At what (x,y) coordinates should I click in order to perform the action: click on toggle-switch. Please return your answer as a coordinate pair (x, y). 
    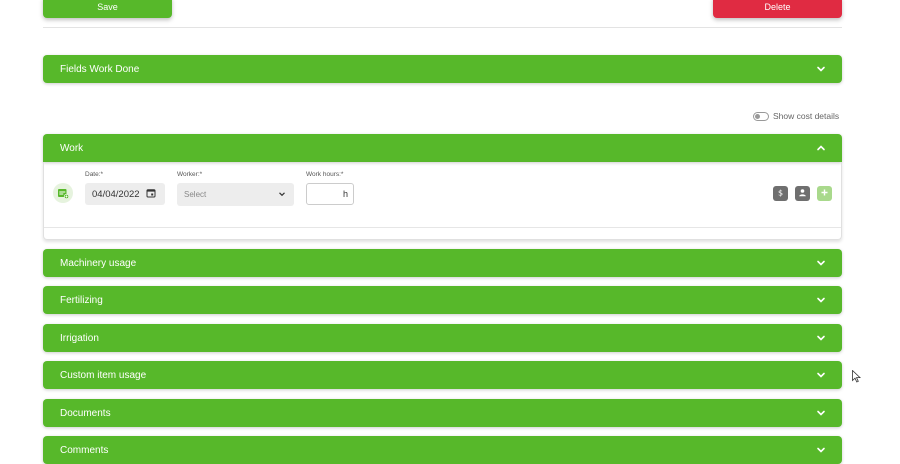
    Looking at the image, I should click on (761, 116).